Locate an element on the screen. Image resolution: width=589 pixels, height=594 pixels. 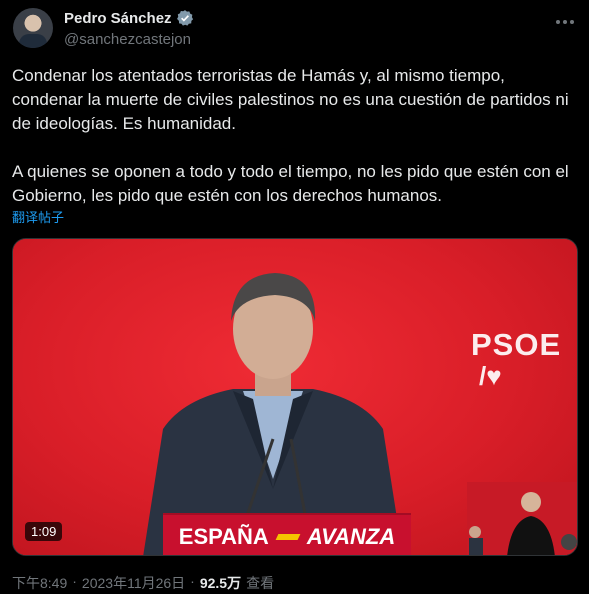
post-time: 下午8:49 is located at coordinates (39, 583).